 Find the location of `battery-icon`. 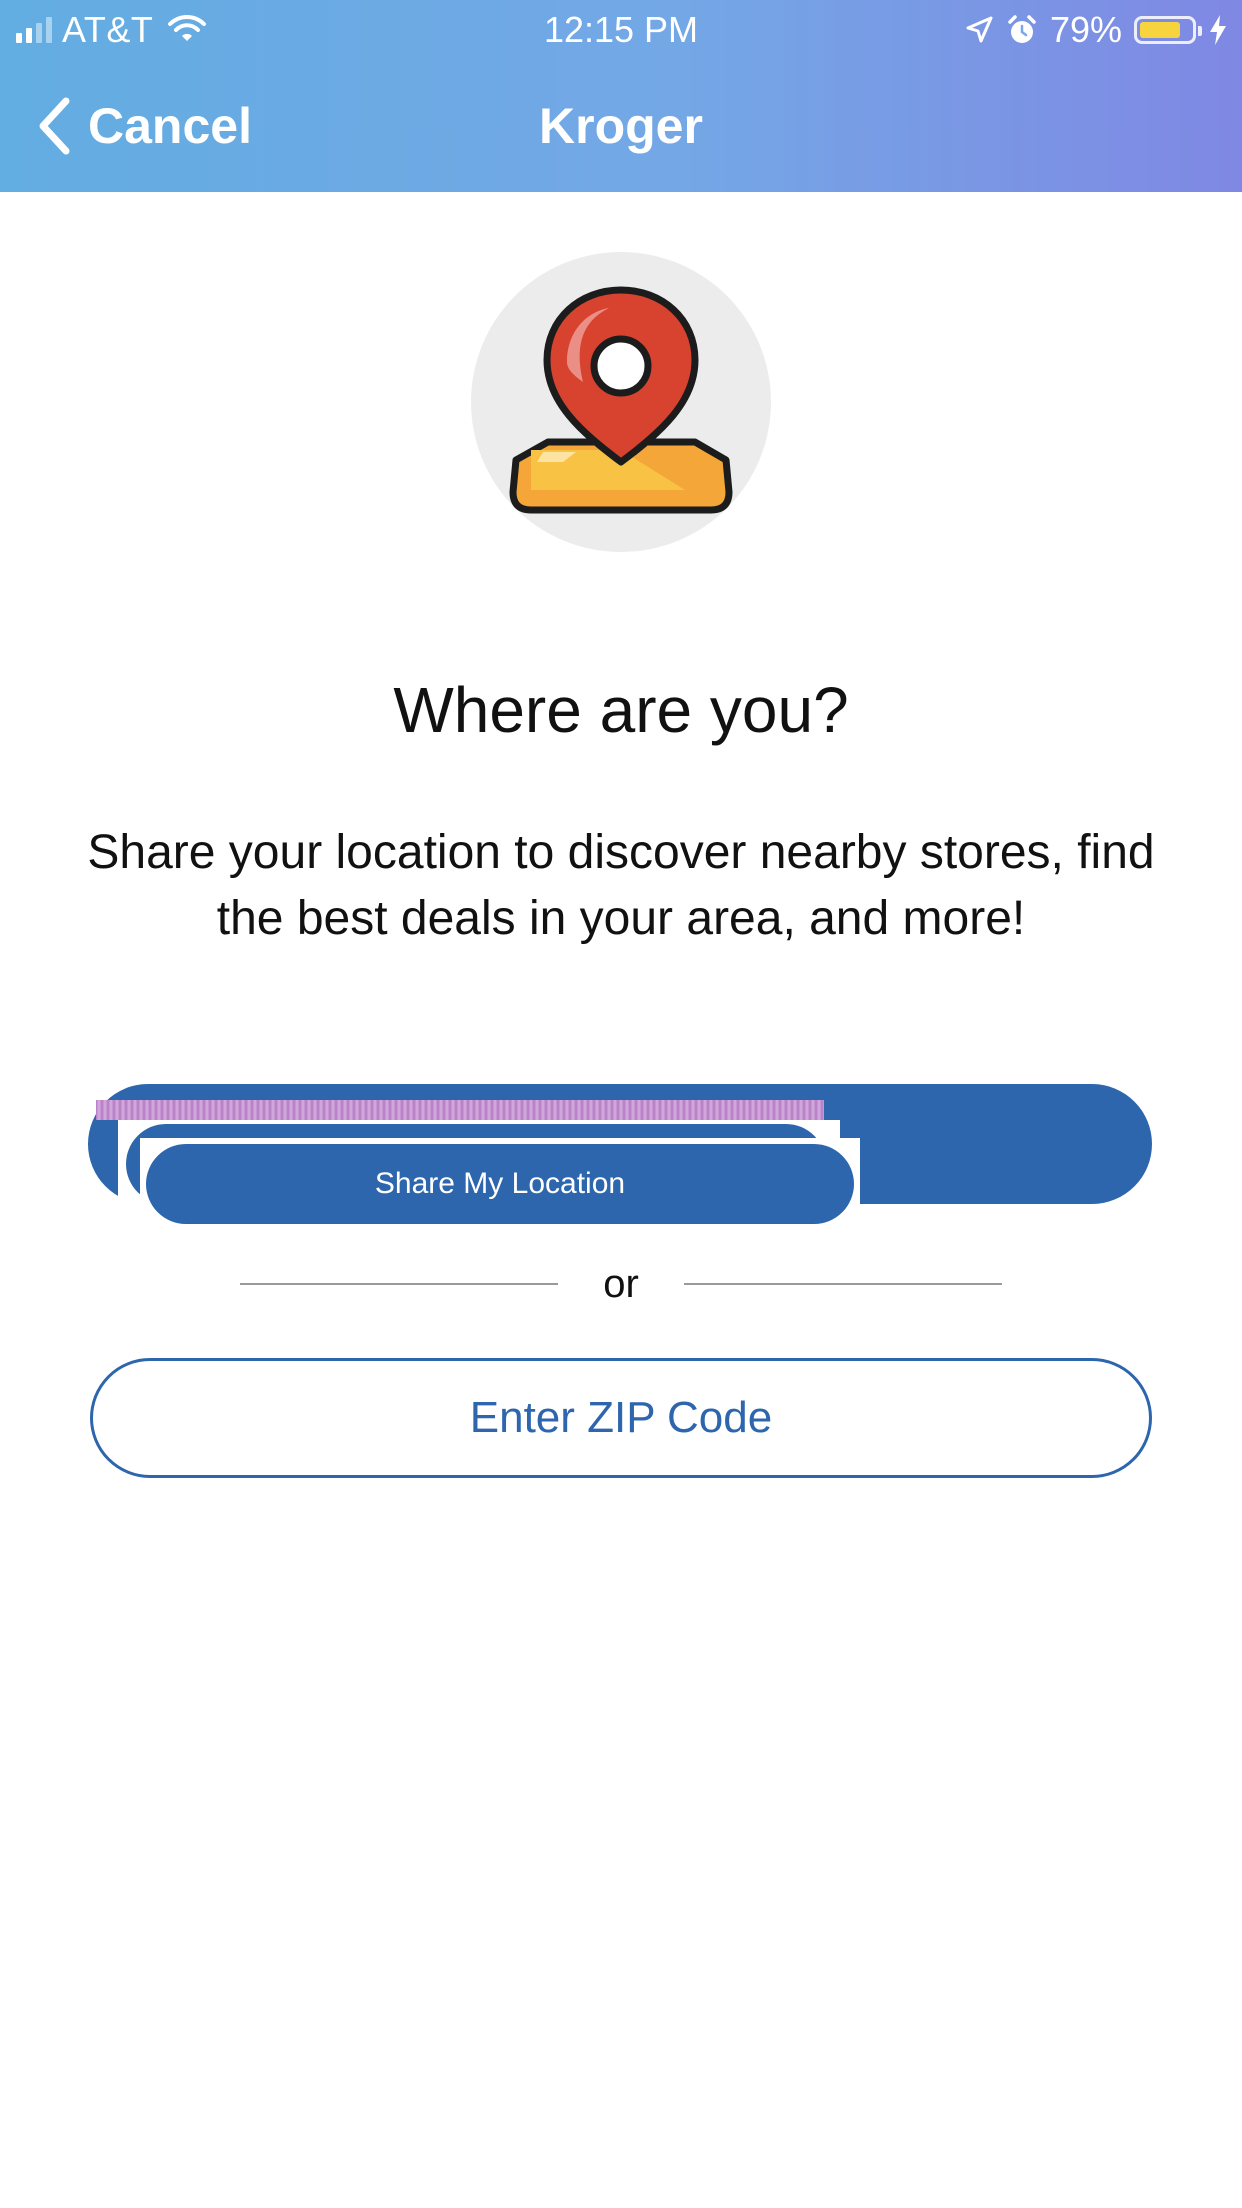

battery-icon is located at coordinates (1168, 30).